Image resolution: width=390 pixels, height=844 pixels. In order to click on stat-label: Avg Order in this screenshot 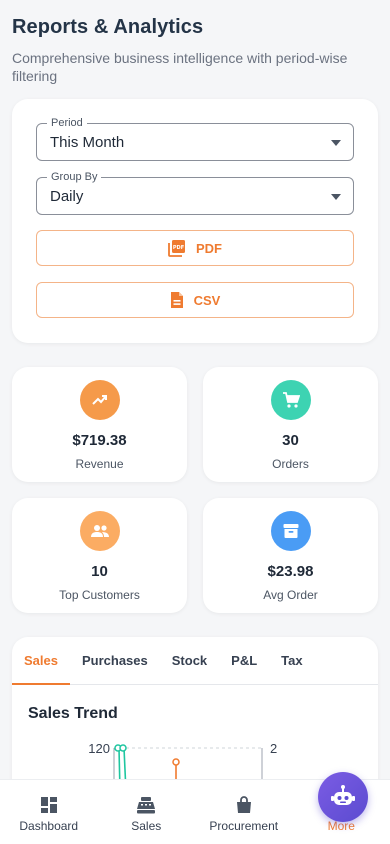, I will do `click(290, 595)`.